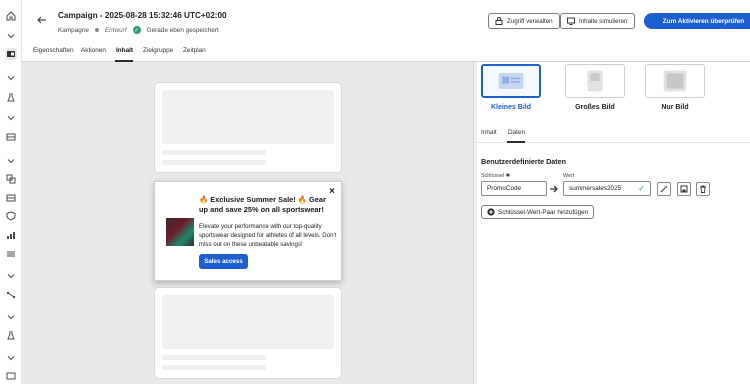 The image size is (750, 384). I want to click on arrow-left-icon, so click(42, 20).